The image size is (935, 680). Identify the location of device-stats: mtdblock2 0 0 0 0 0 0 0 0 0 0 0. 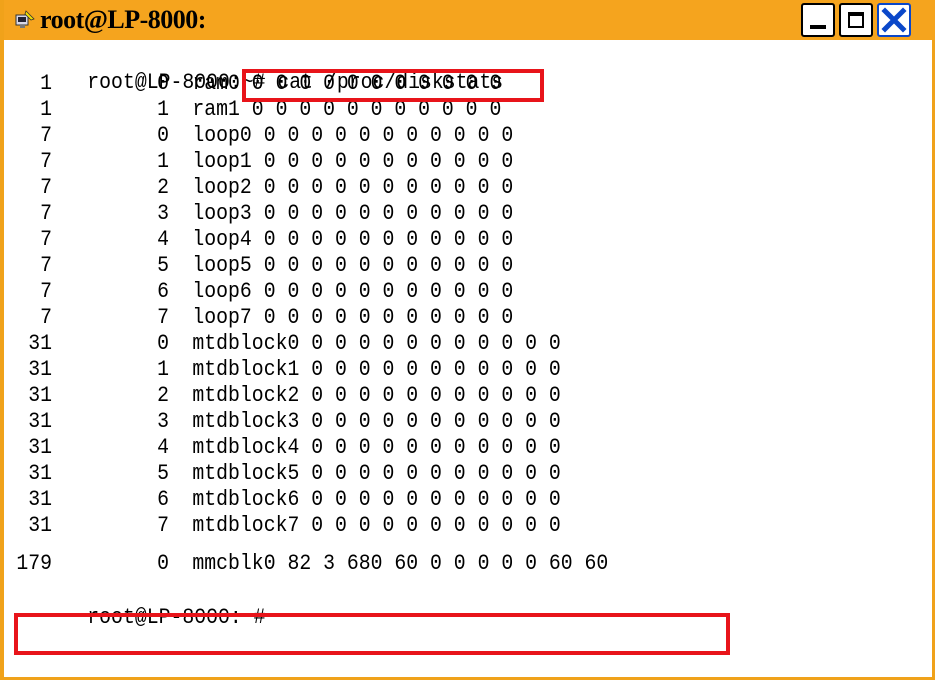
(376, 395).